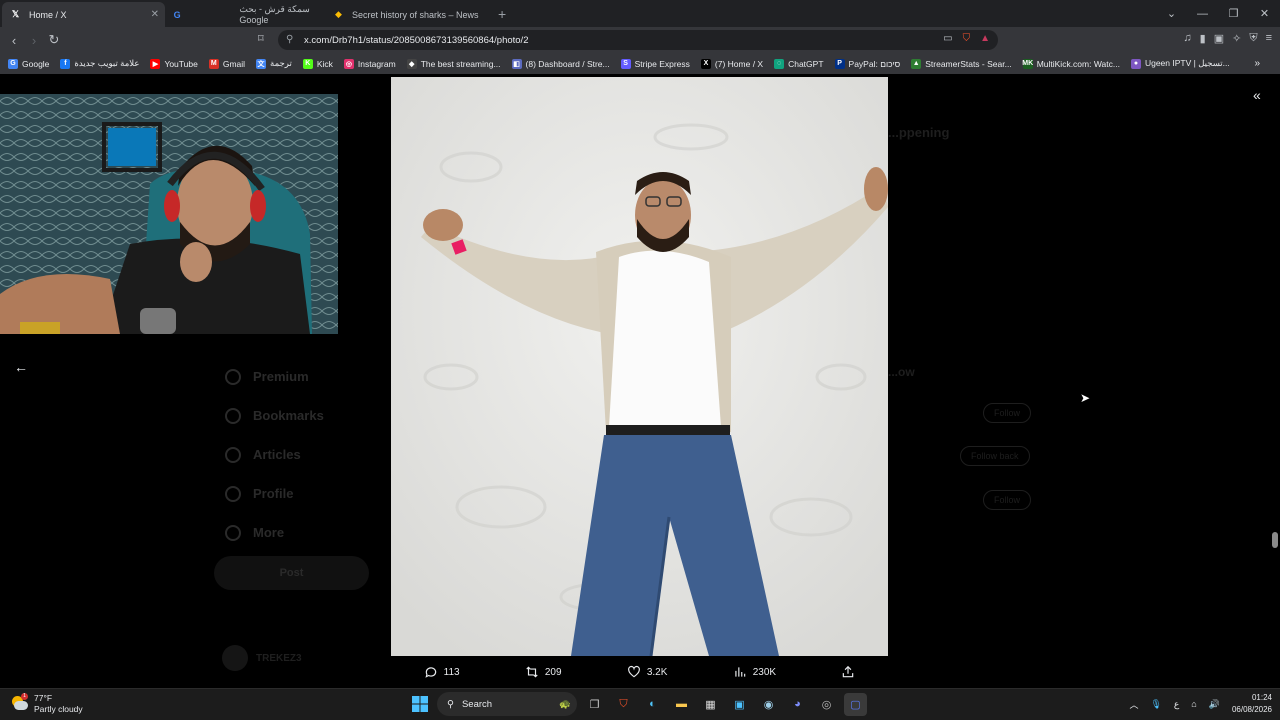 This screenshot has width=1280, height=720. I want to click on nav-more: More, so click(274, 532).